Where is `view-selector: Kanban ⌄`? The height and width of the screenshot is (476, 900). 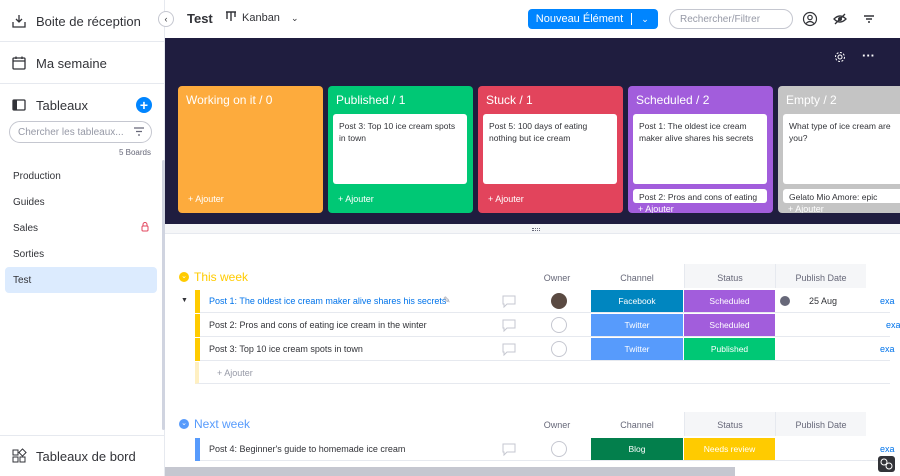 view-selector: Kanban ⌄ is located at coordinates (261, 18).